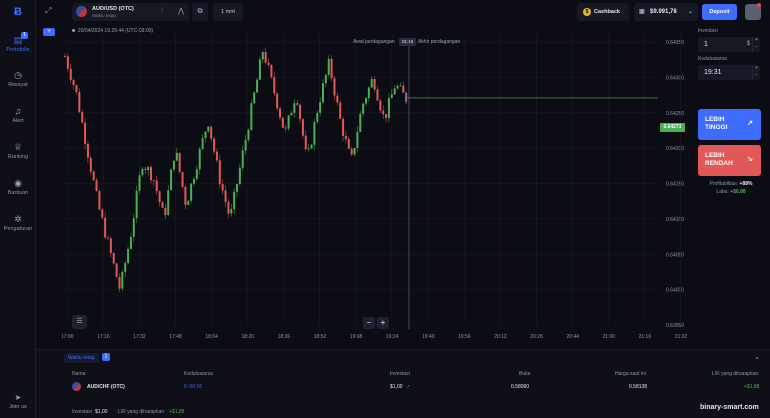 This screenshot has width=770, height=418. Describe the element at coordinates (729, 124) in the screenshot. I see `higher-button: LEBIH TINGGI ↗` at that location.